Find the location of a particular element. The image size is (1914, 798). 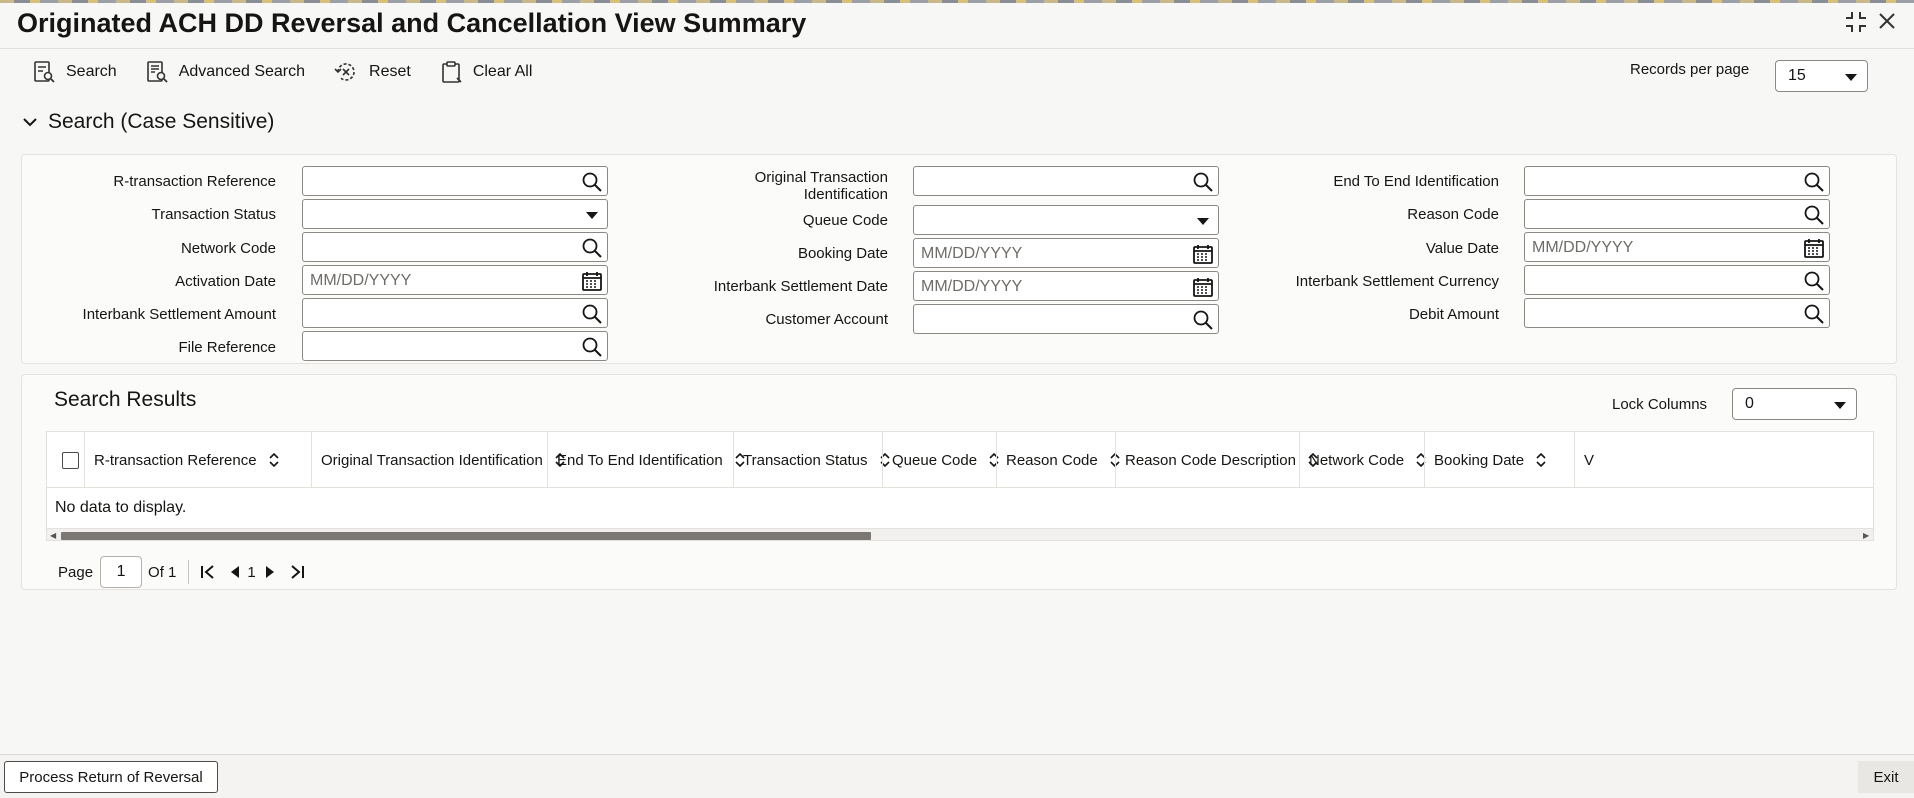

clear-all-button-label: Clear All is located at coordinates (502, 71).